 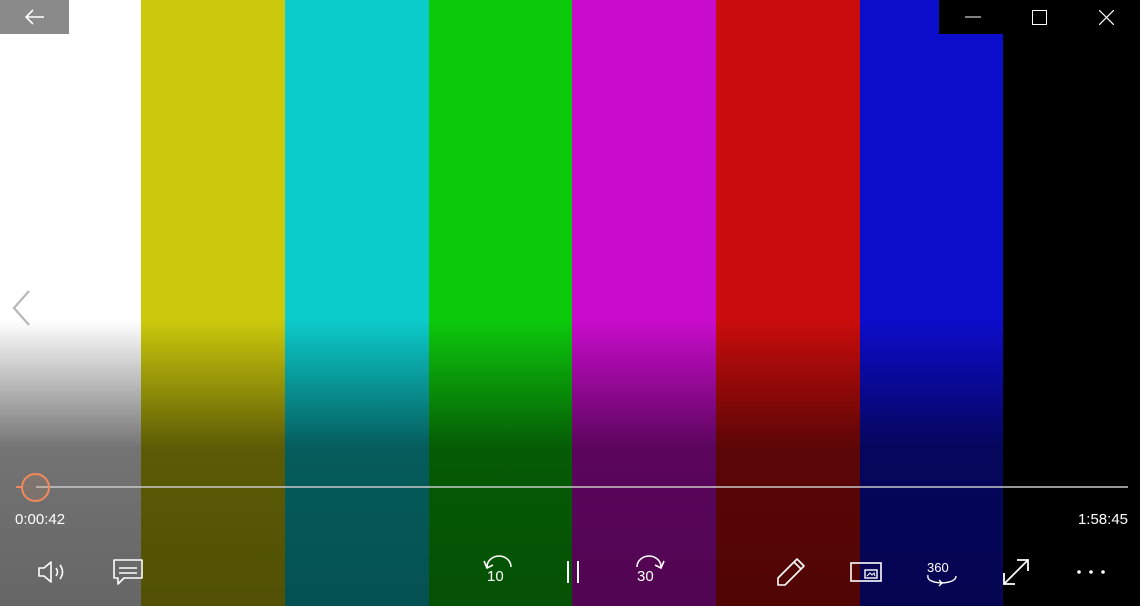 I want to click on view-360-button: 360, so click(x=942, y=572).